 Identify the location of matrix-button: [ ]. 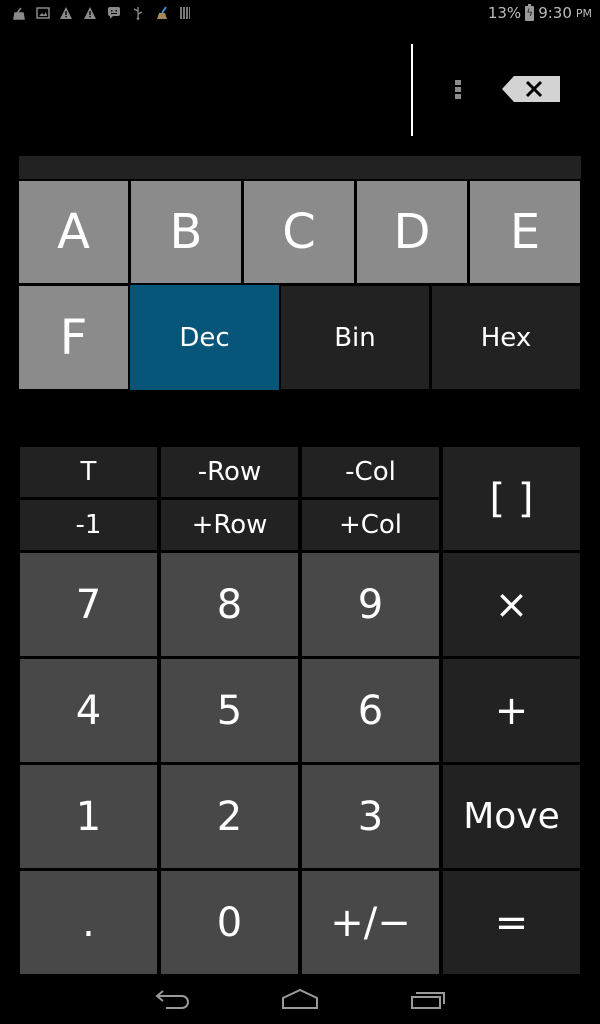
(511, 498).